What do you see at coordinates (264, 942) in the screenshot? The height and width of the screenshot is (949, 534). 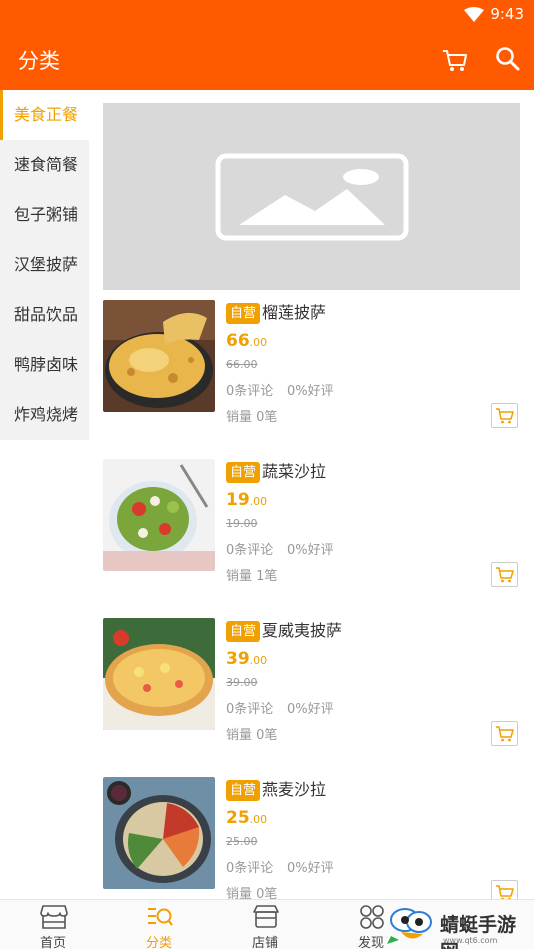 I see `tab-shop-label: 店铺` at bounding box center [264, 942].